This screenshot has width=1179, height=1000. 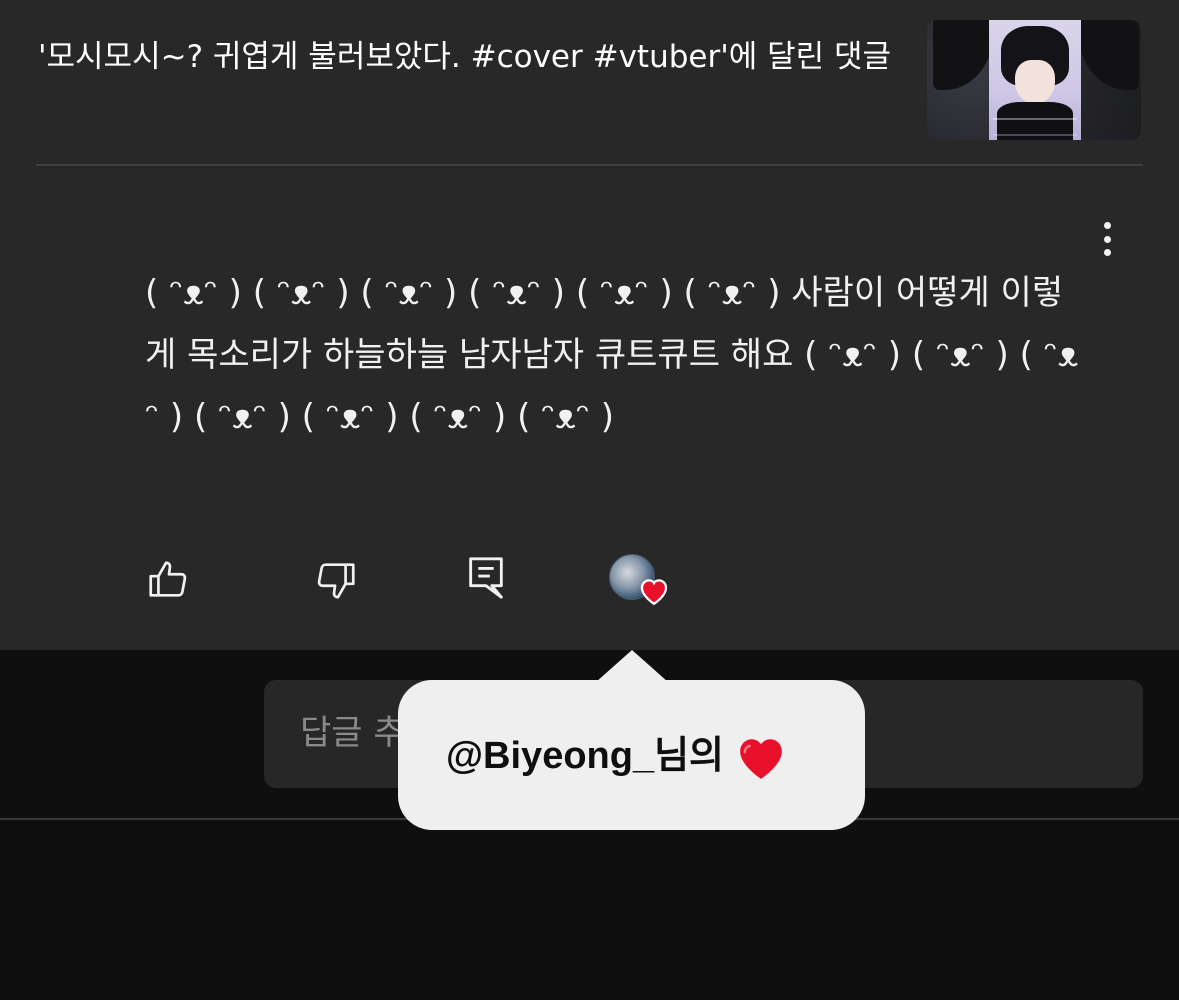 I want to click on dislike-button, so click(x=336, y=580).